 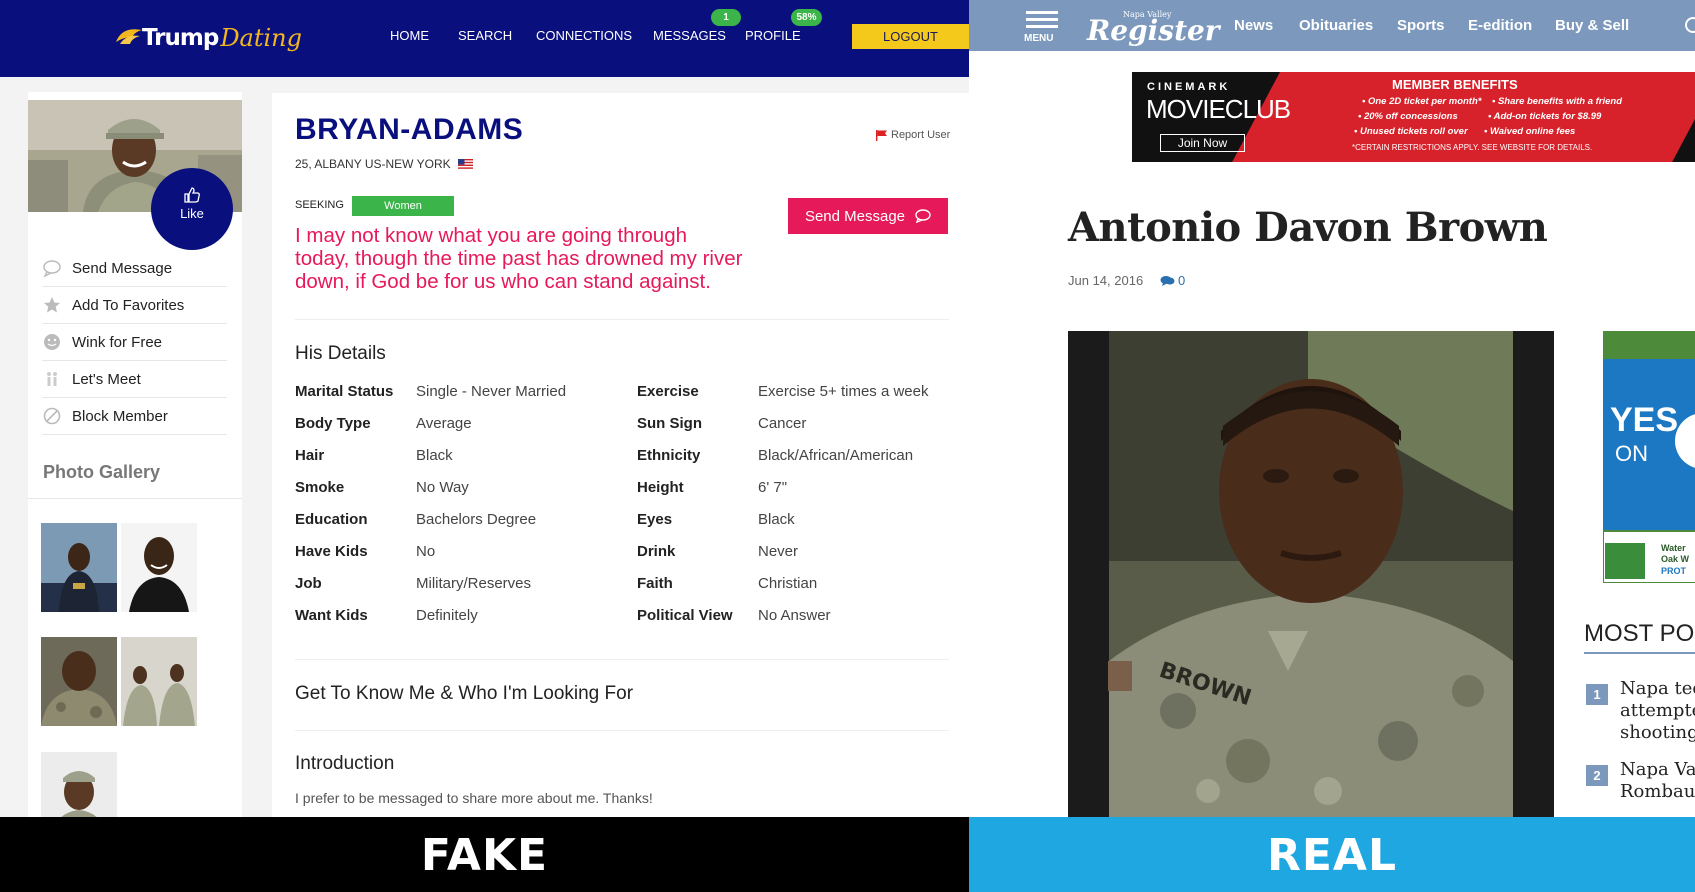 What do you see at coordinates (726, 17) in the screenshot?
I see `messages-badge: 1` at bounding box center [726, 17].